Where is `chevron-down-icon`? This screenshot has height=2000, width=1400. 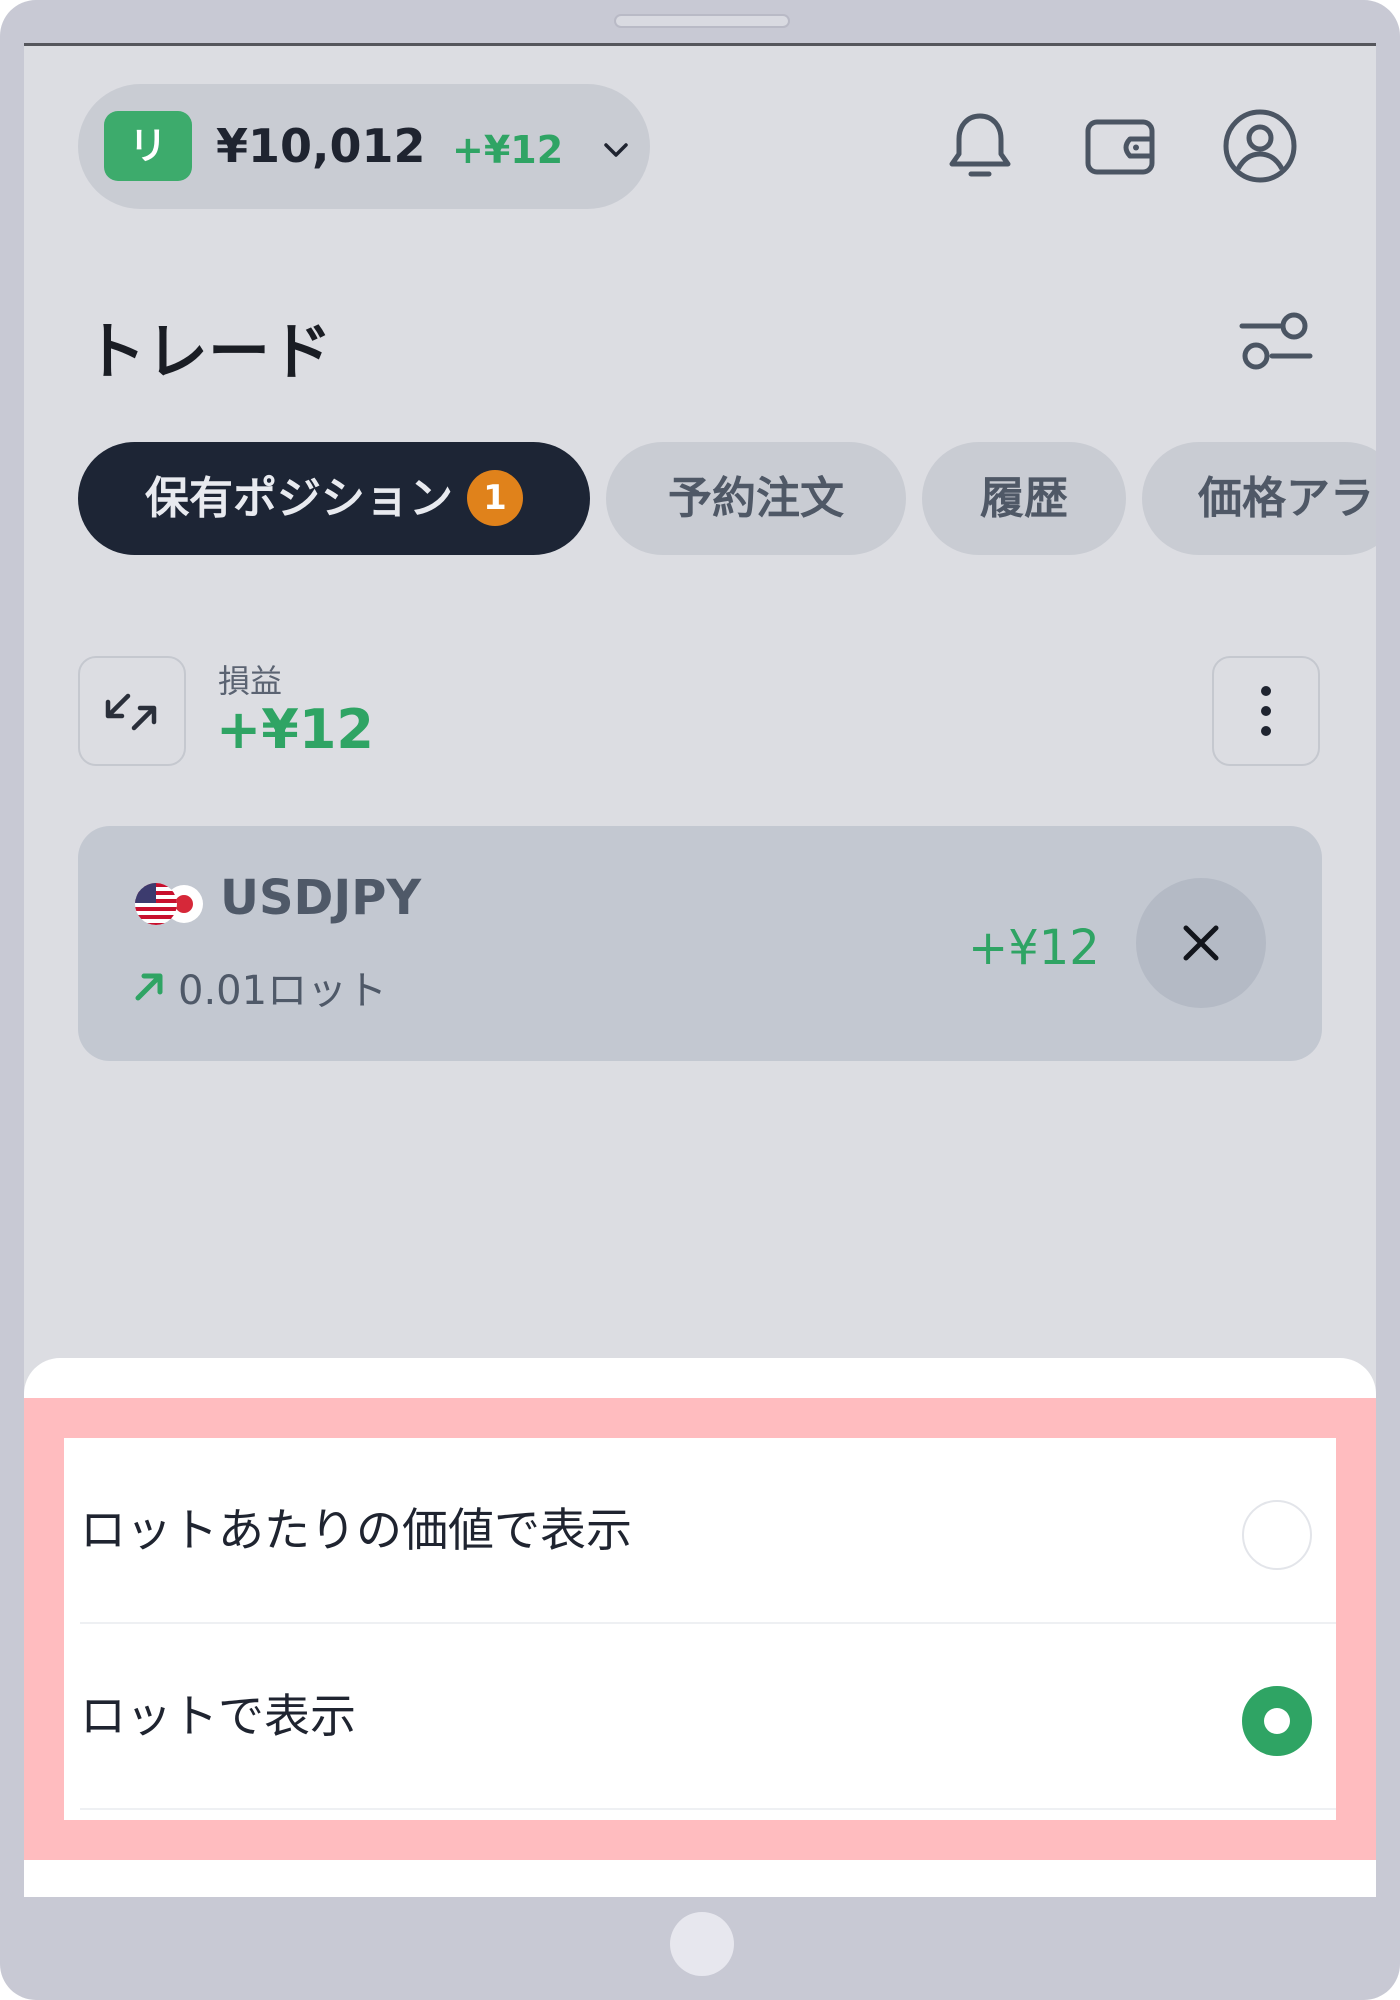 chevron-down-icon is located at coordinates (616, 150).